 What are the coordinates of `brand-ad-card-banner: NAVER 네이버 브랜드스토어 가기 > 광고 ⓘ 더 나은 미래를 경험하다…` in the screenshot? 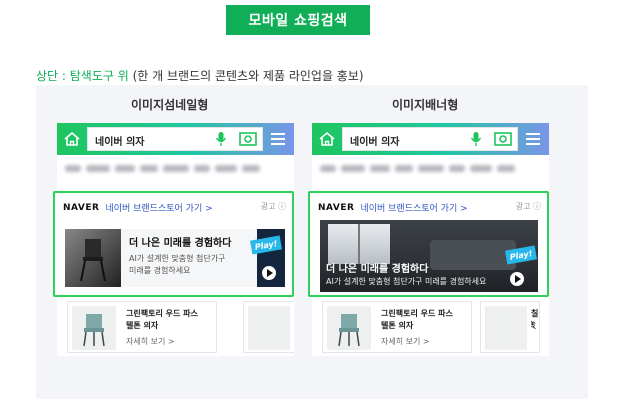 It's located at (428, 244).